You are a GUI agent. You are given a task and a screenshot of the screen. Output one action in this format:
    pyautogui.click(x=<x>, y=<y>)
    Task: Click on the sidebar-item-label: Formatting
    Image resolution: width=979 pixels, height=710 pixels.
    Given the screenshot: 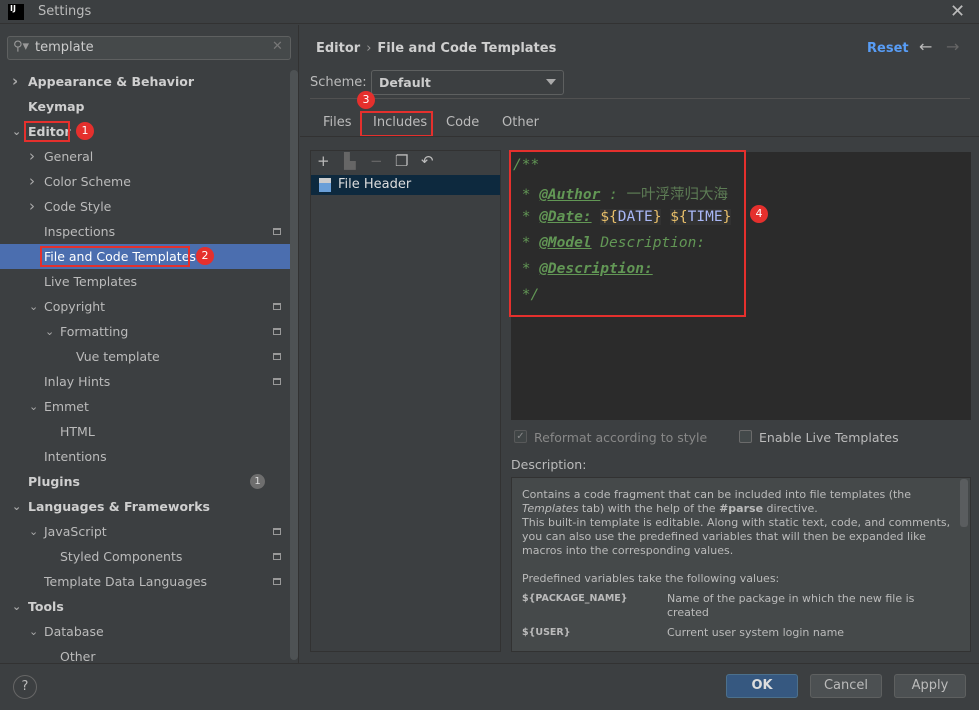 What is the action you would take?
    pyautogui.click(x=94, y=331)
    